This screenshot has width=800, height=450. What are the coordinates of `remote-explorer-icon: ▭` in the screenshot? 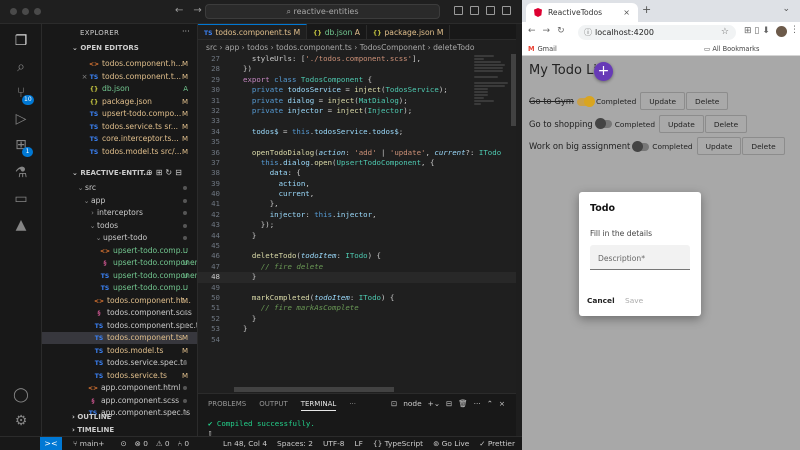 It's located at (21, 199).